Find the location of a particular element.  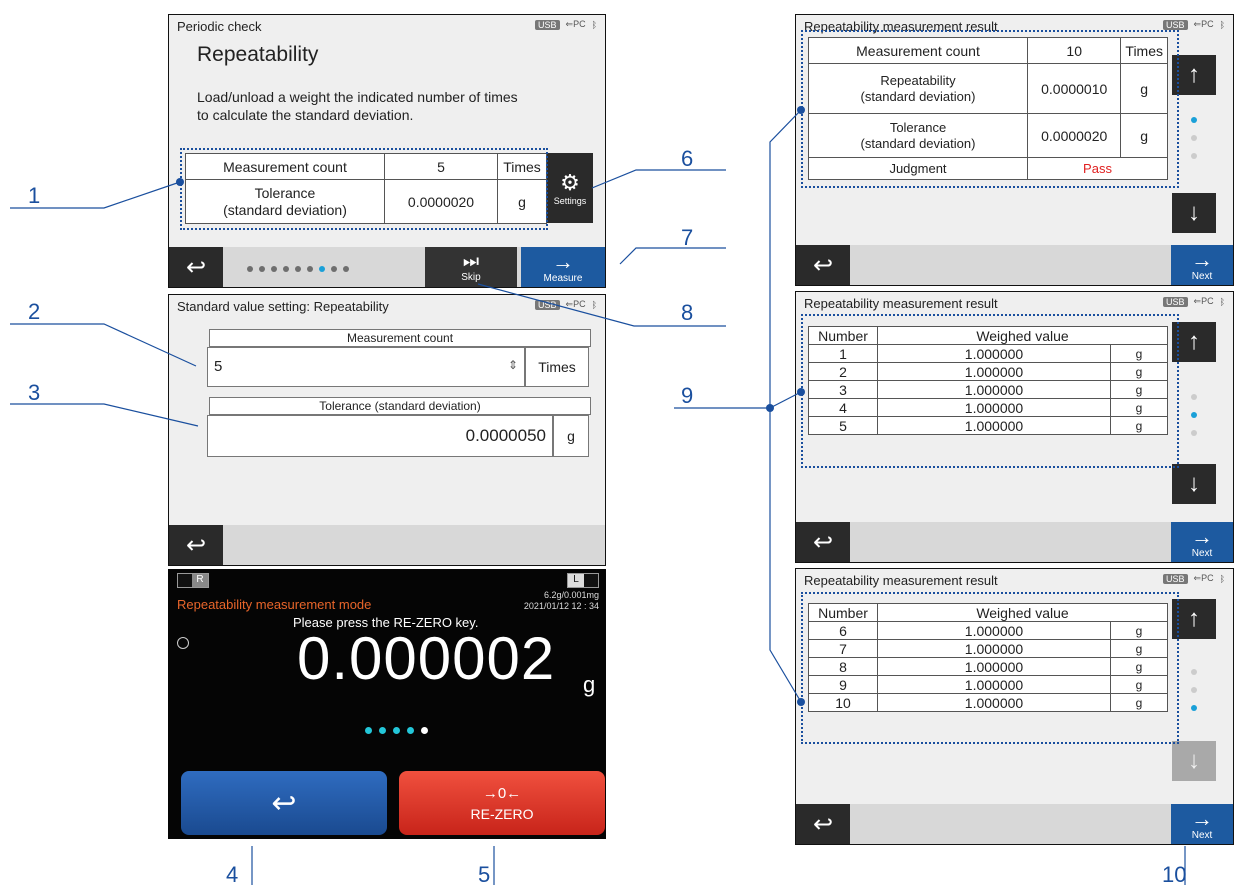

callout-4: 4 is located at coordinates (232, 874).